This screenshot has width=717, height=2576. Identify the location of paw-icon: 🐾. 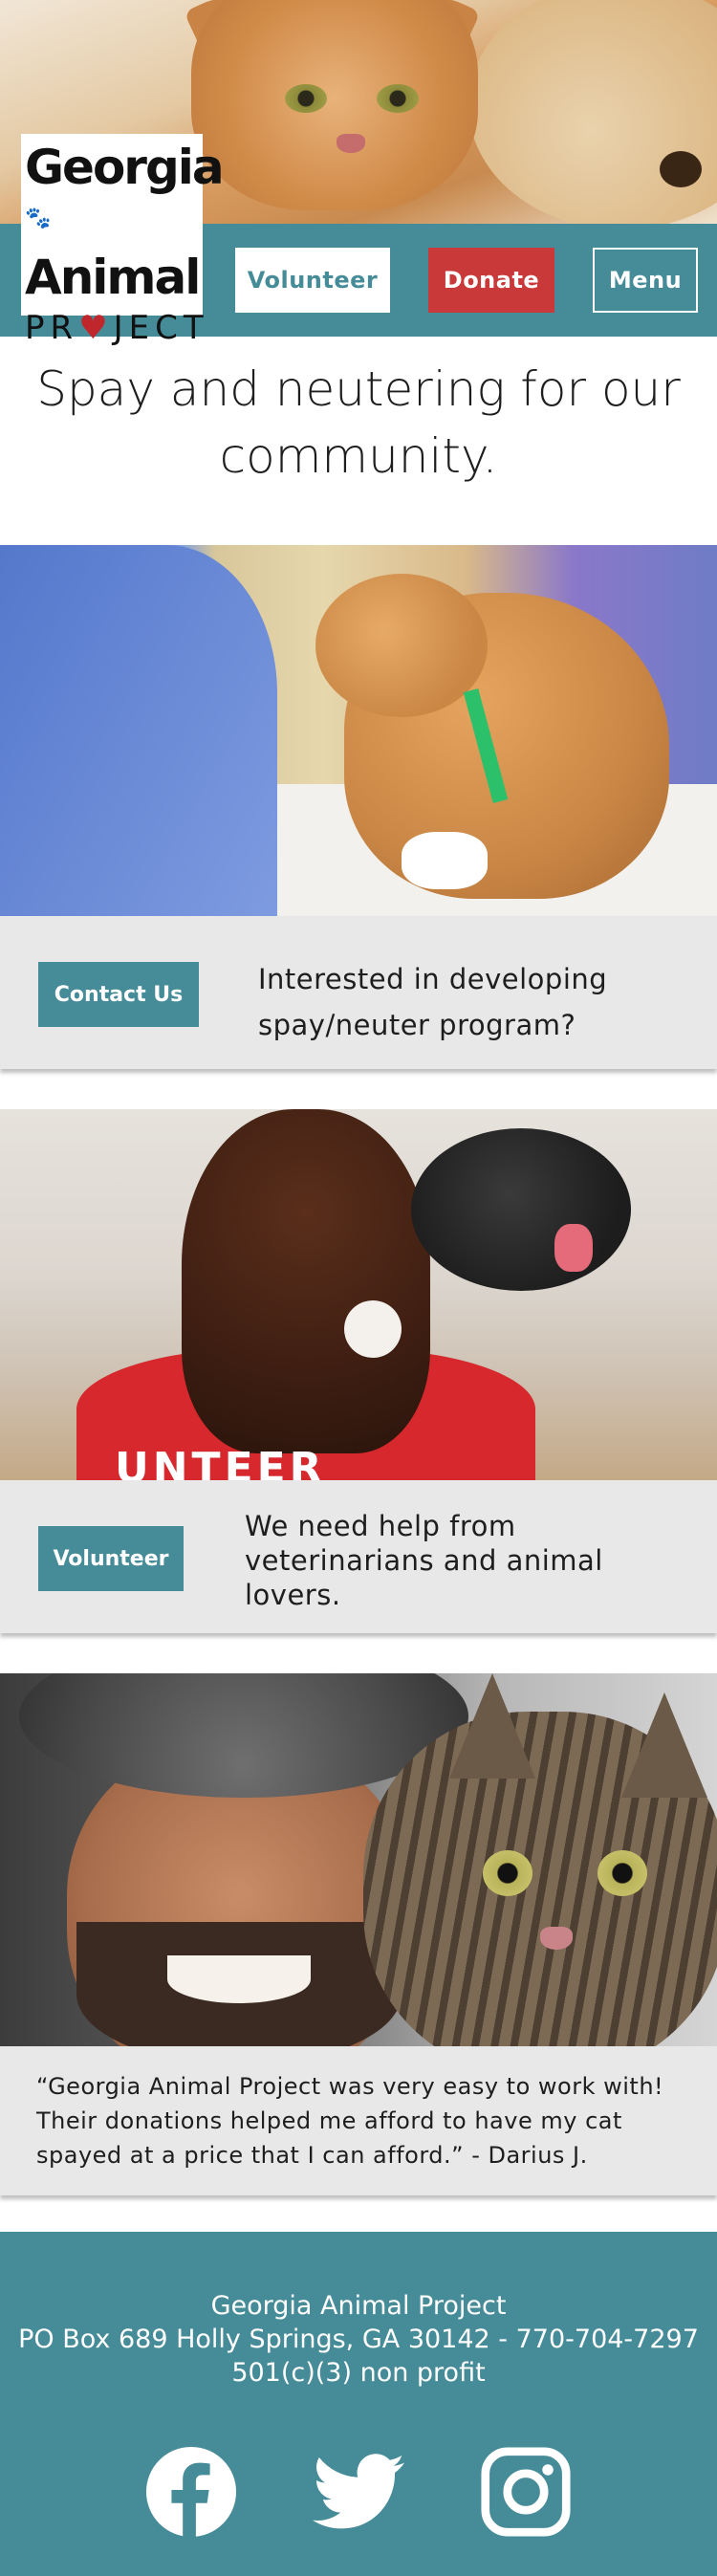
(38, 218).